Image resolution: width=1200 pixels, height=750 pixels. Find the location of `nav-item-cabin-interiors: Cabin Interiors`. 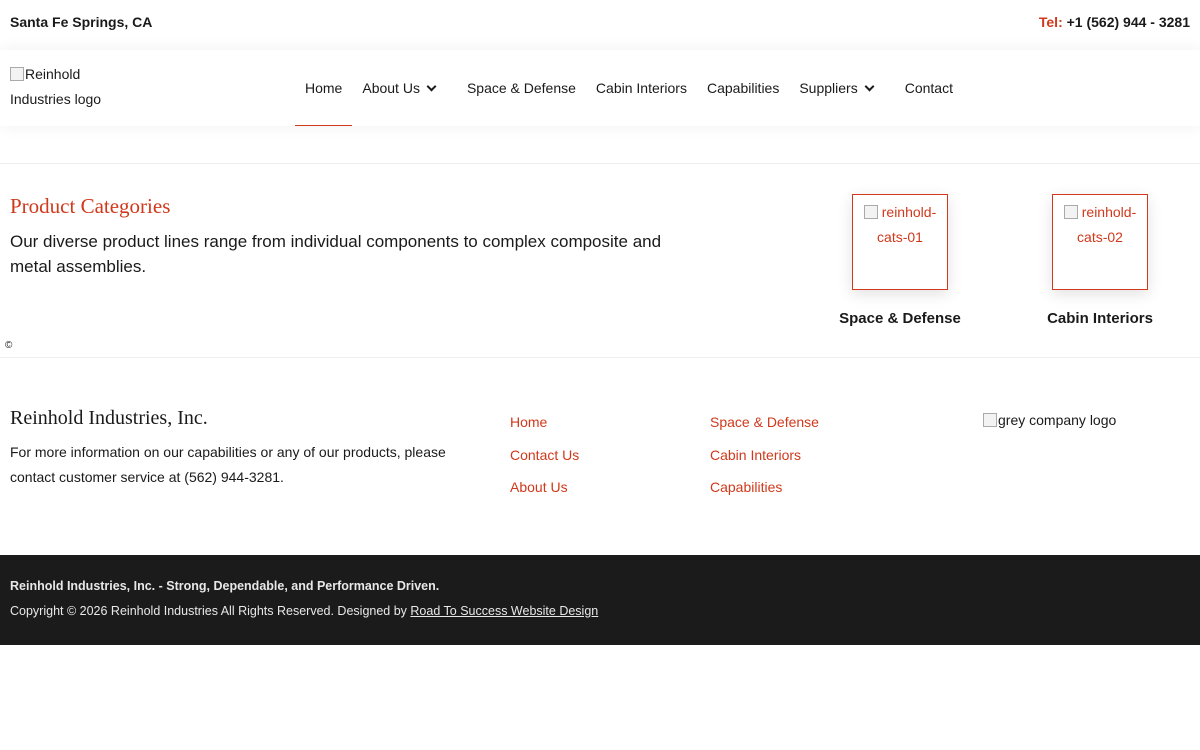

nav-item-cabin-interiors: Cabin Interiors is located at coordinates (641, 88).